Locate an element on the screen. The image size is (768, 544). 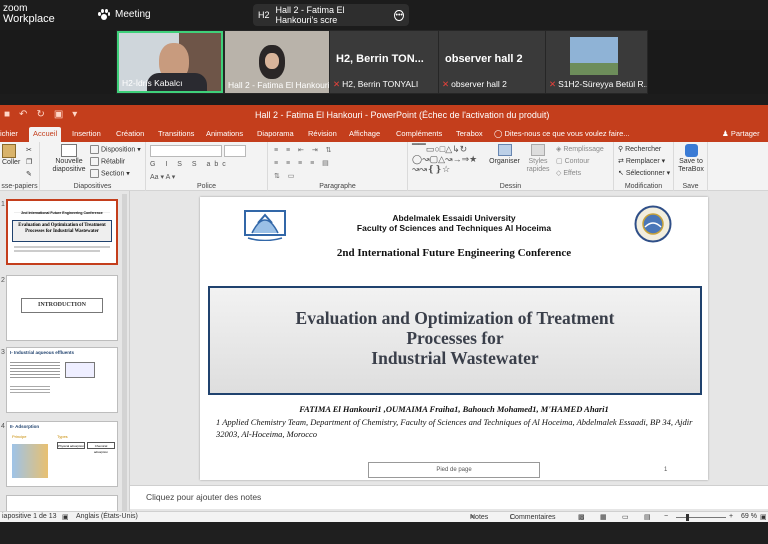
redo-icon: ↻ is located at coordinates (40, 114).